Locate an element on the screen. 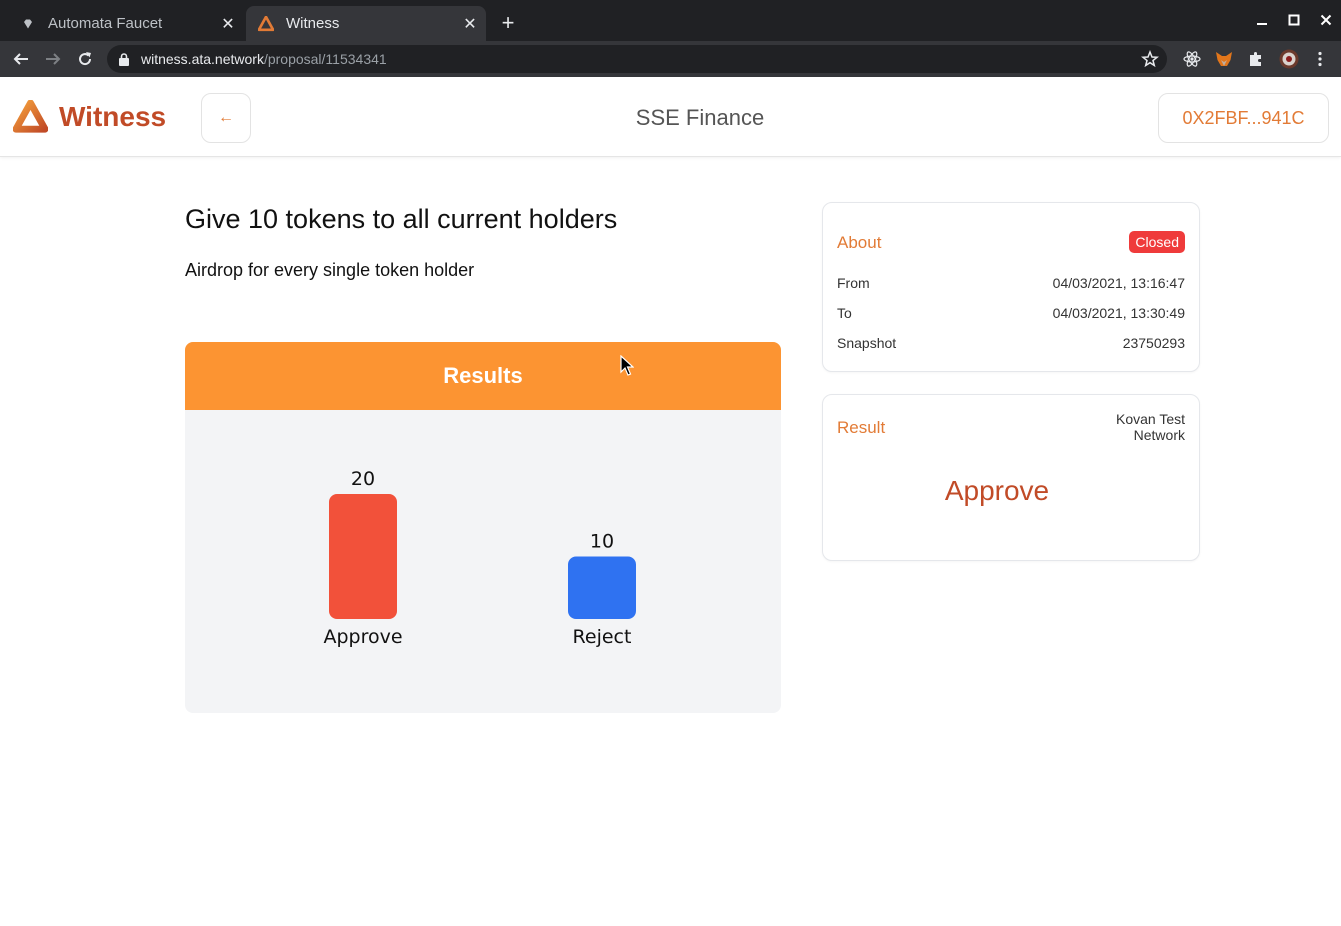  bar-category-label: Approve is located at coordinates (362, 637).